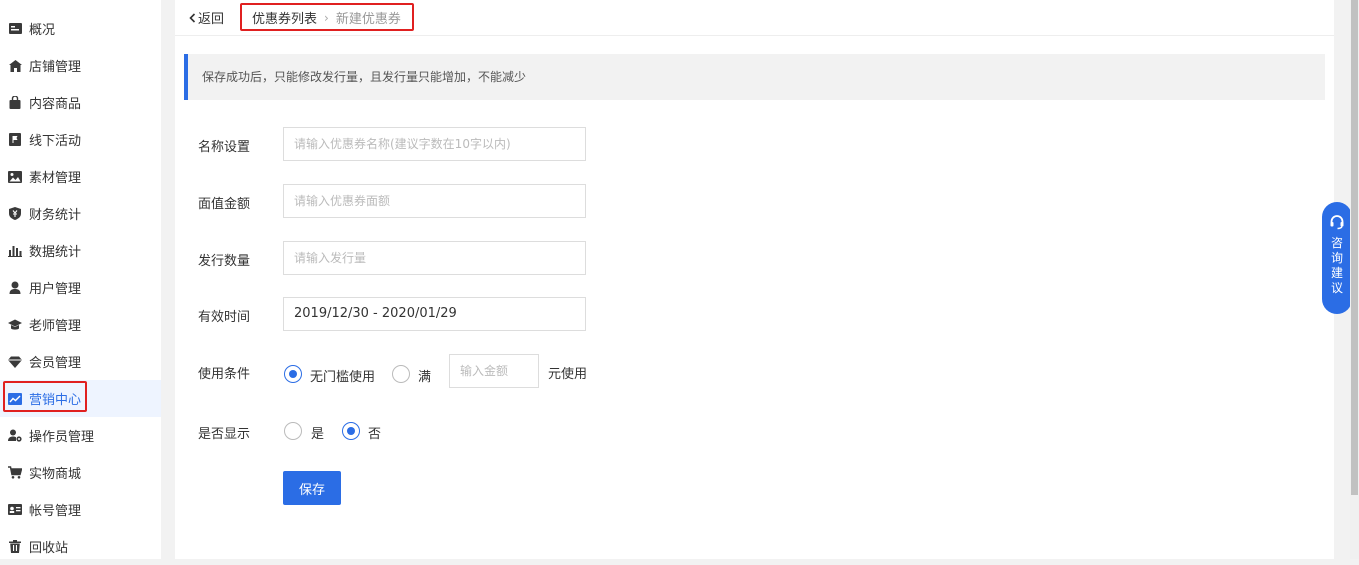 The height and width of the screenshot is (565, 1359). Describe the element at coordinates (15, 436) in the screenshot. I see `user-gear-icon` at that location.